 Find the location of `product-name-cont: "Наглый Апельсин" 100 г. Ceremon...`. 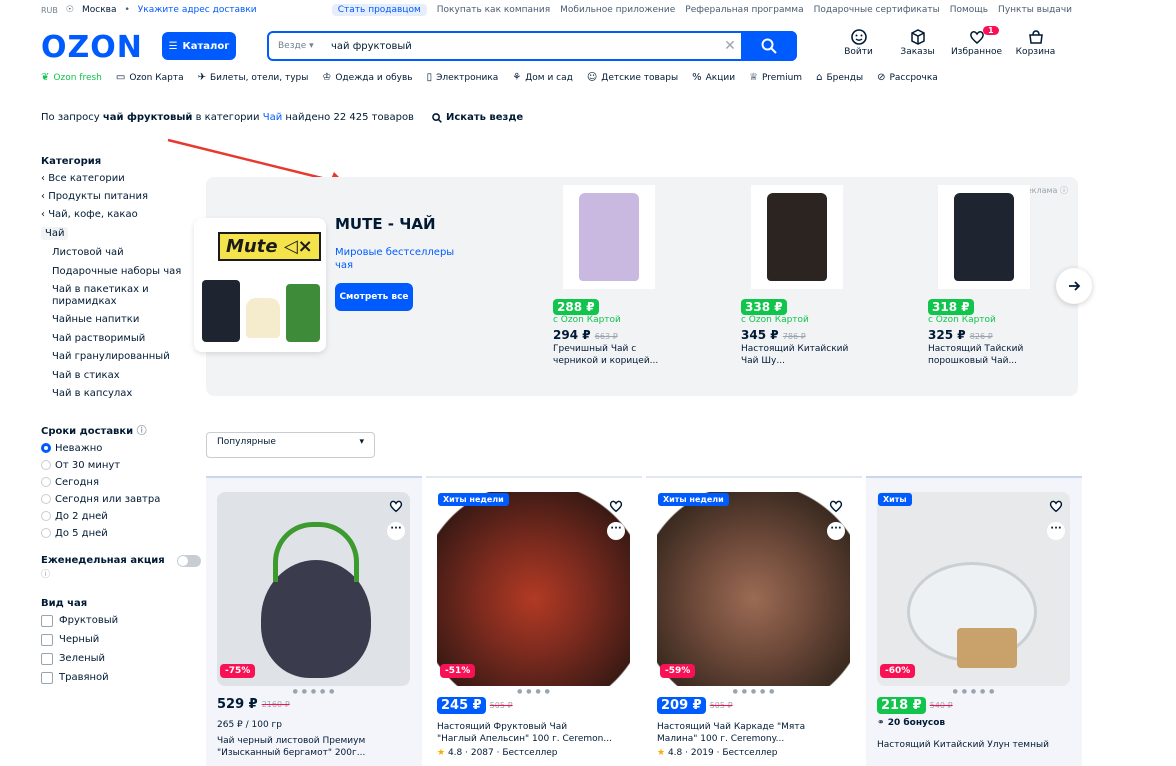

product-name-cont: "Наглый Апельсин" 100 г. Ceremon... is located at coordinates (535, 739).